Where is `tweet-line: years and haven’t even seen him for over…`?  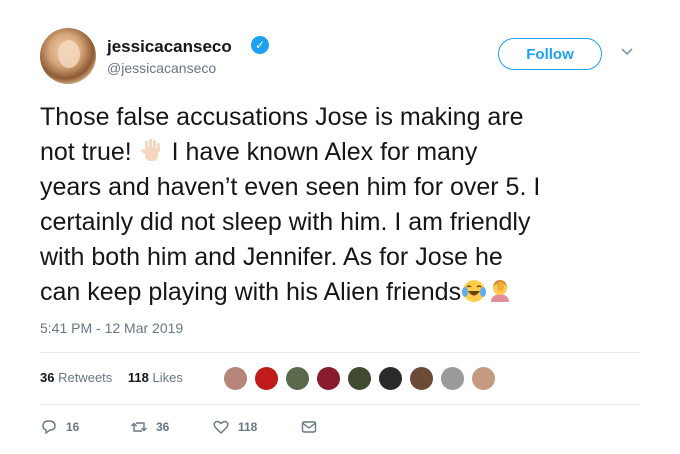 tweet-line: years and haven’t even seen him for over… is located at coordinates (290, 187).